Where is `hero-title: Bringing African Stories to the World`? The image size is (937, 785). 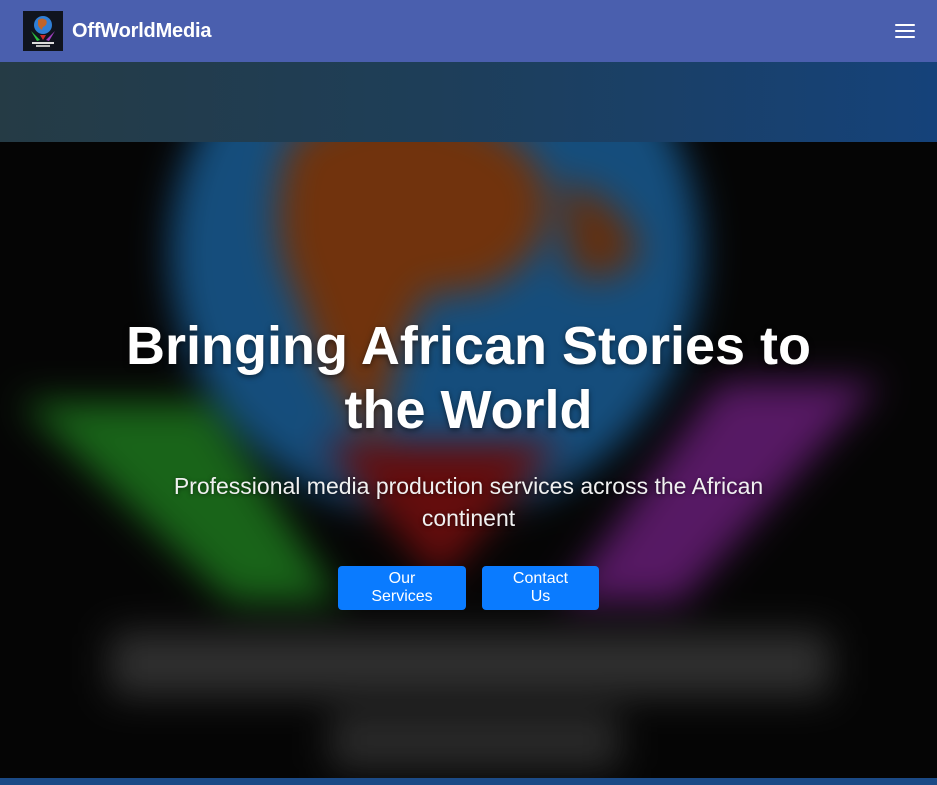
hero-title: Bringing African Stories to the World is located at coordinates (468, 378).